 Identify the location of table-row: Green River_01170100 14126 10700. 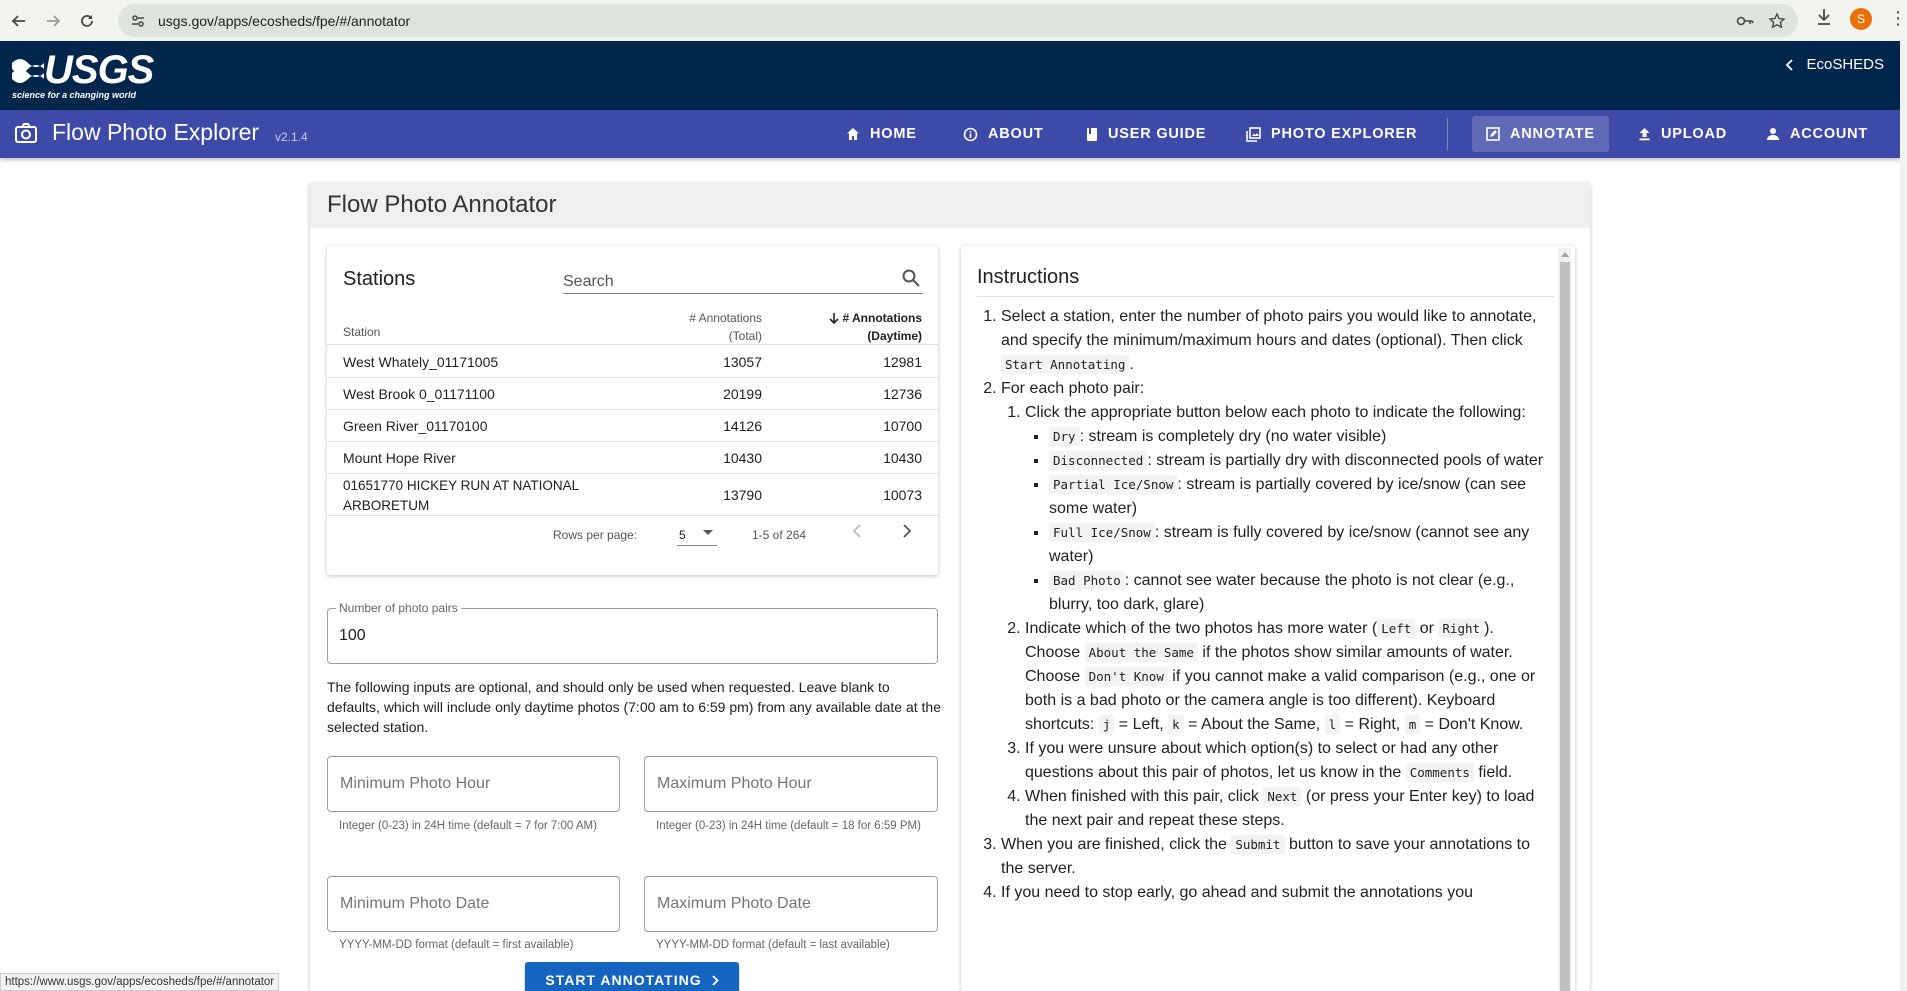
(632, 426).